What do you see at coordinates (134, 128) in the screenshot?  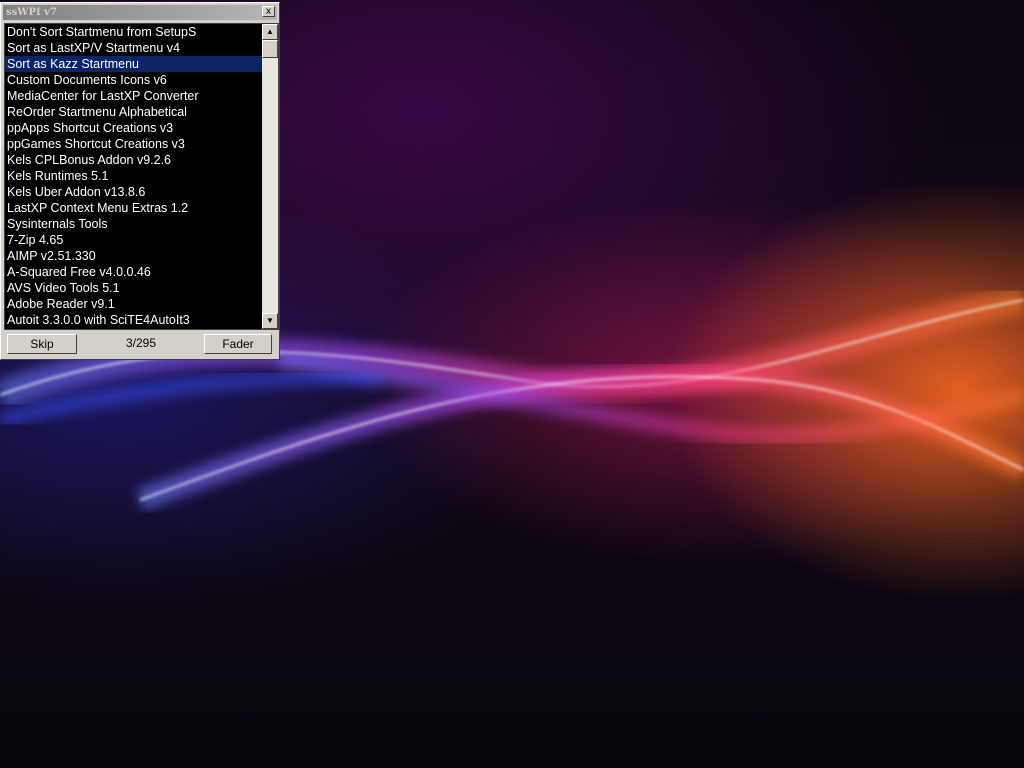 I see `list-item: ppApps Shortcut Creations v3` at bounding box center [134, 128].